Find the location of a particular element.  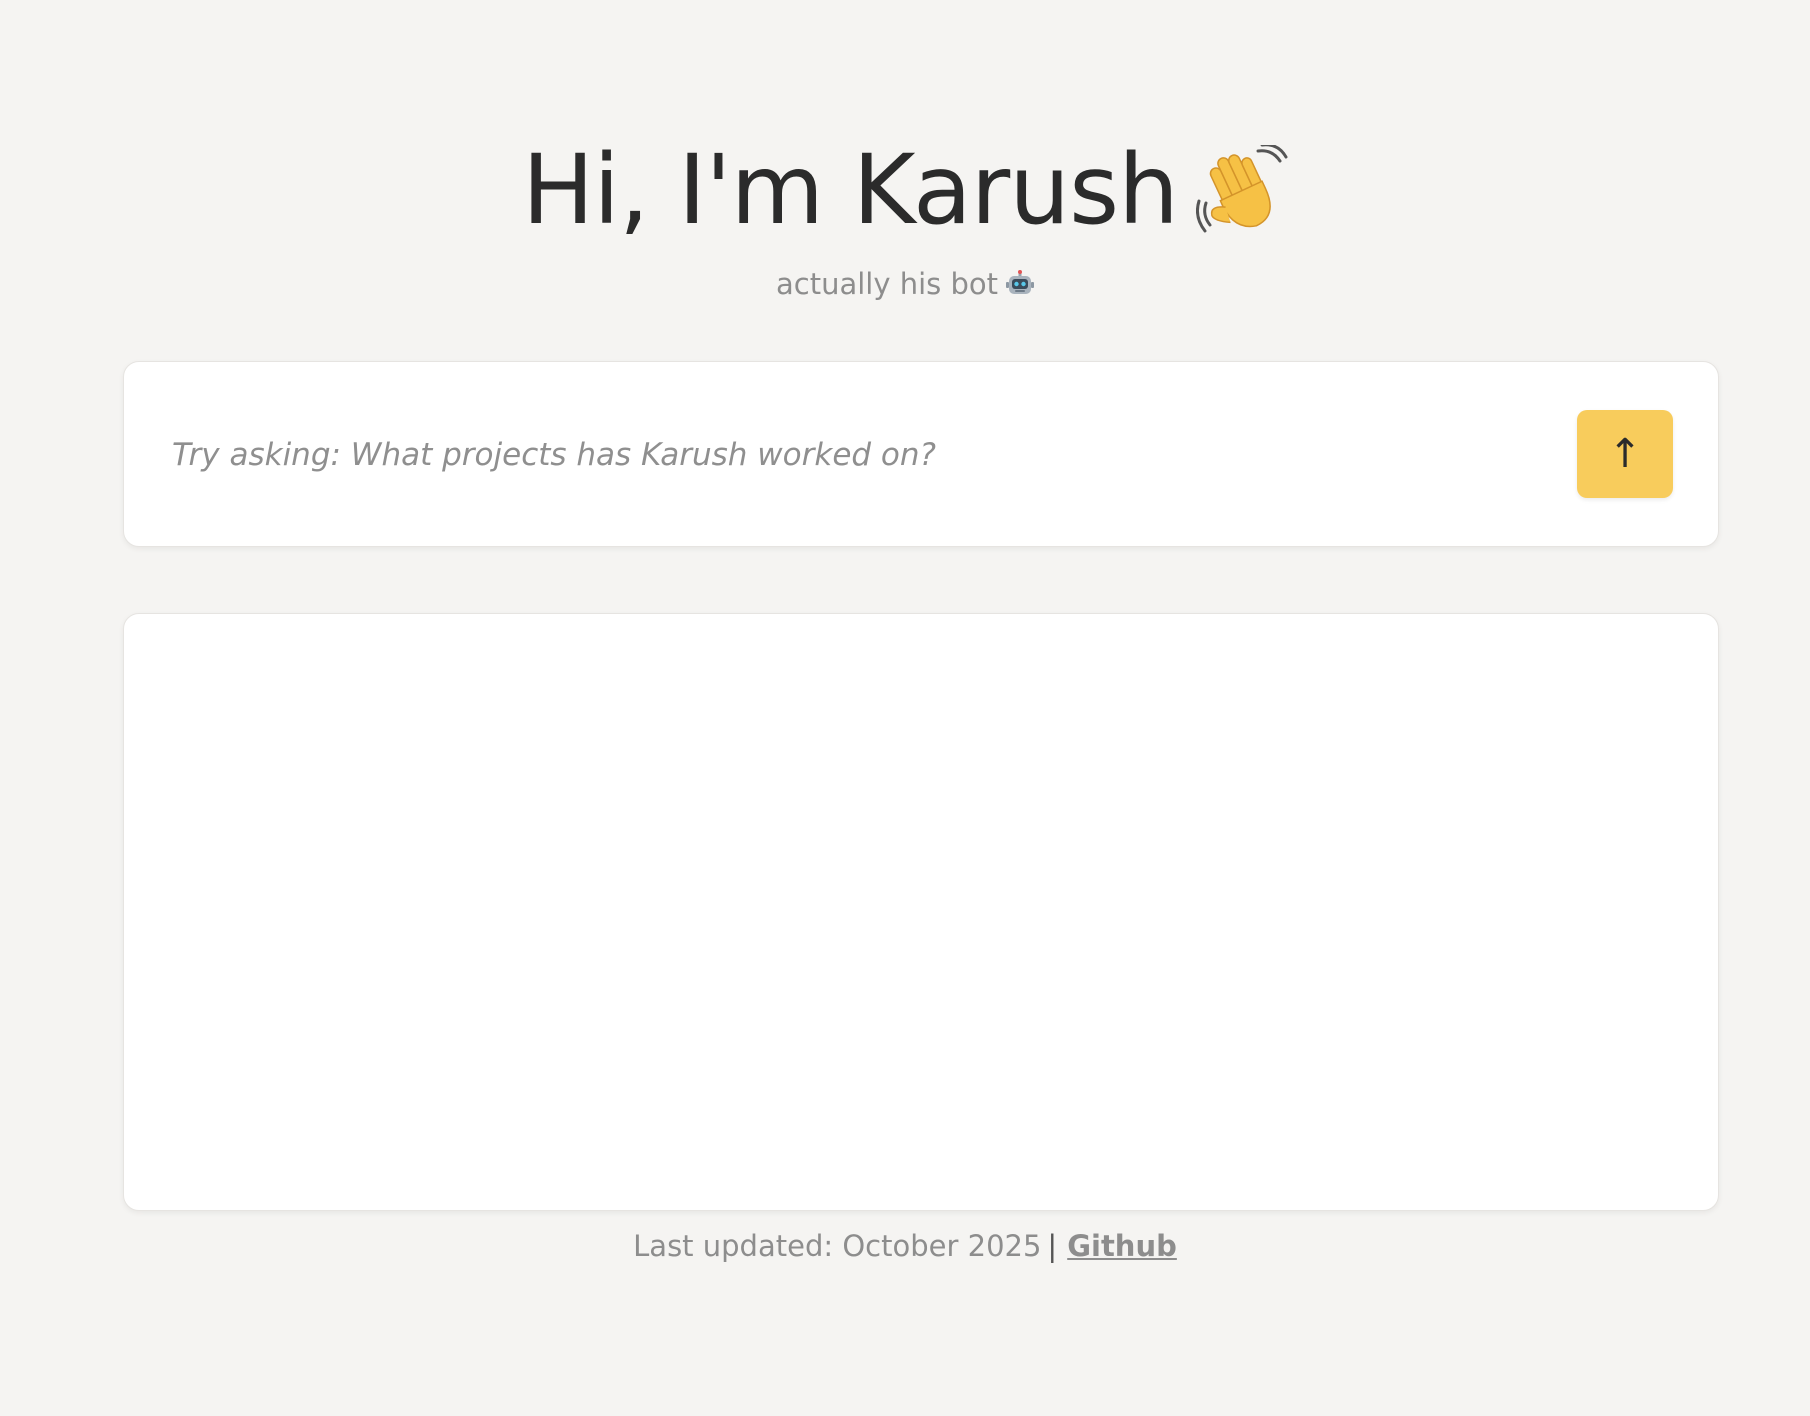

last-updated-text: Last updated: October 2025 is located at coordinates (837, 1246).